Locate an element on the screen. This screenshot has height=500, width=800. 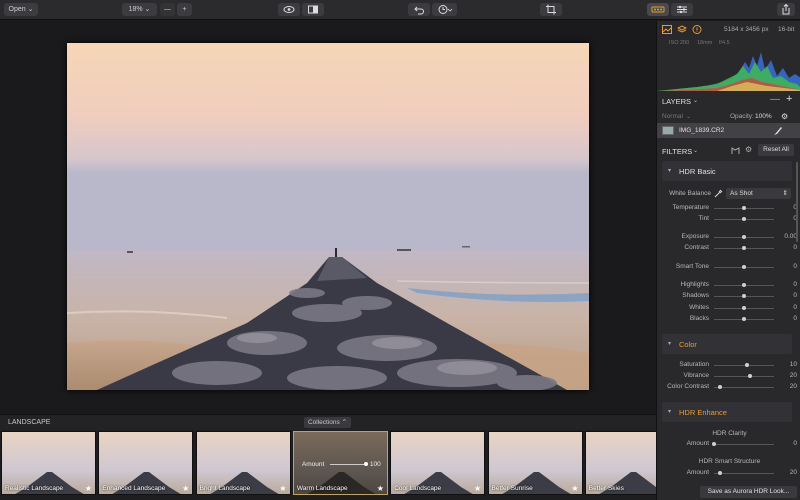
look-thumbnail: Realistic Landscape ★ is located at coordinates (48, 463).